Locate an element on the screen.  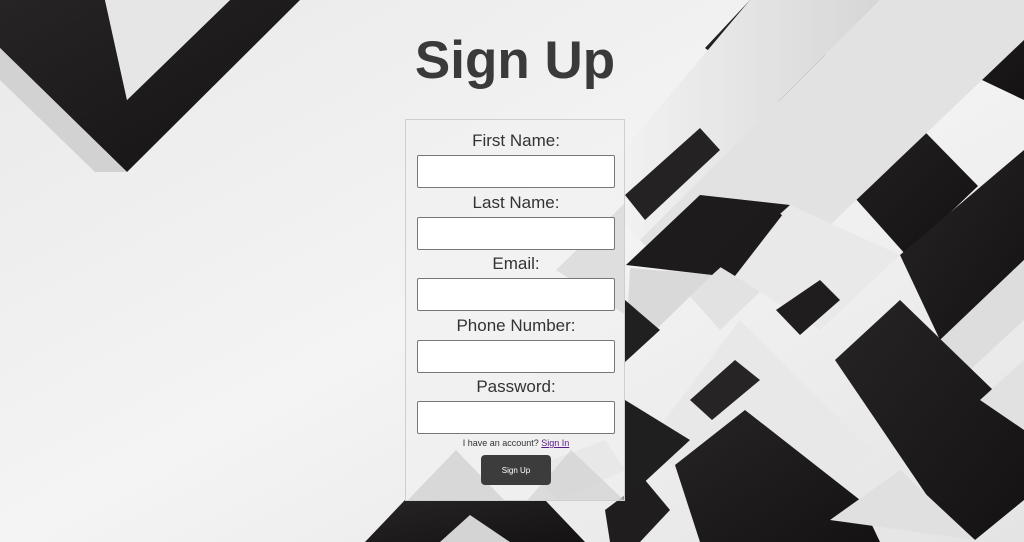
sign-up-button: Sign Up is located at coordinates (516, 470).